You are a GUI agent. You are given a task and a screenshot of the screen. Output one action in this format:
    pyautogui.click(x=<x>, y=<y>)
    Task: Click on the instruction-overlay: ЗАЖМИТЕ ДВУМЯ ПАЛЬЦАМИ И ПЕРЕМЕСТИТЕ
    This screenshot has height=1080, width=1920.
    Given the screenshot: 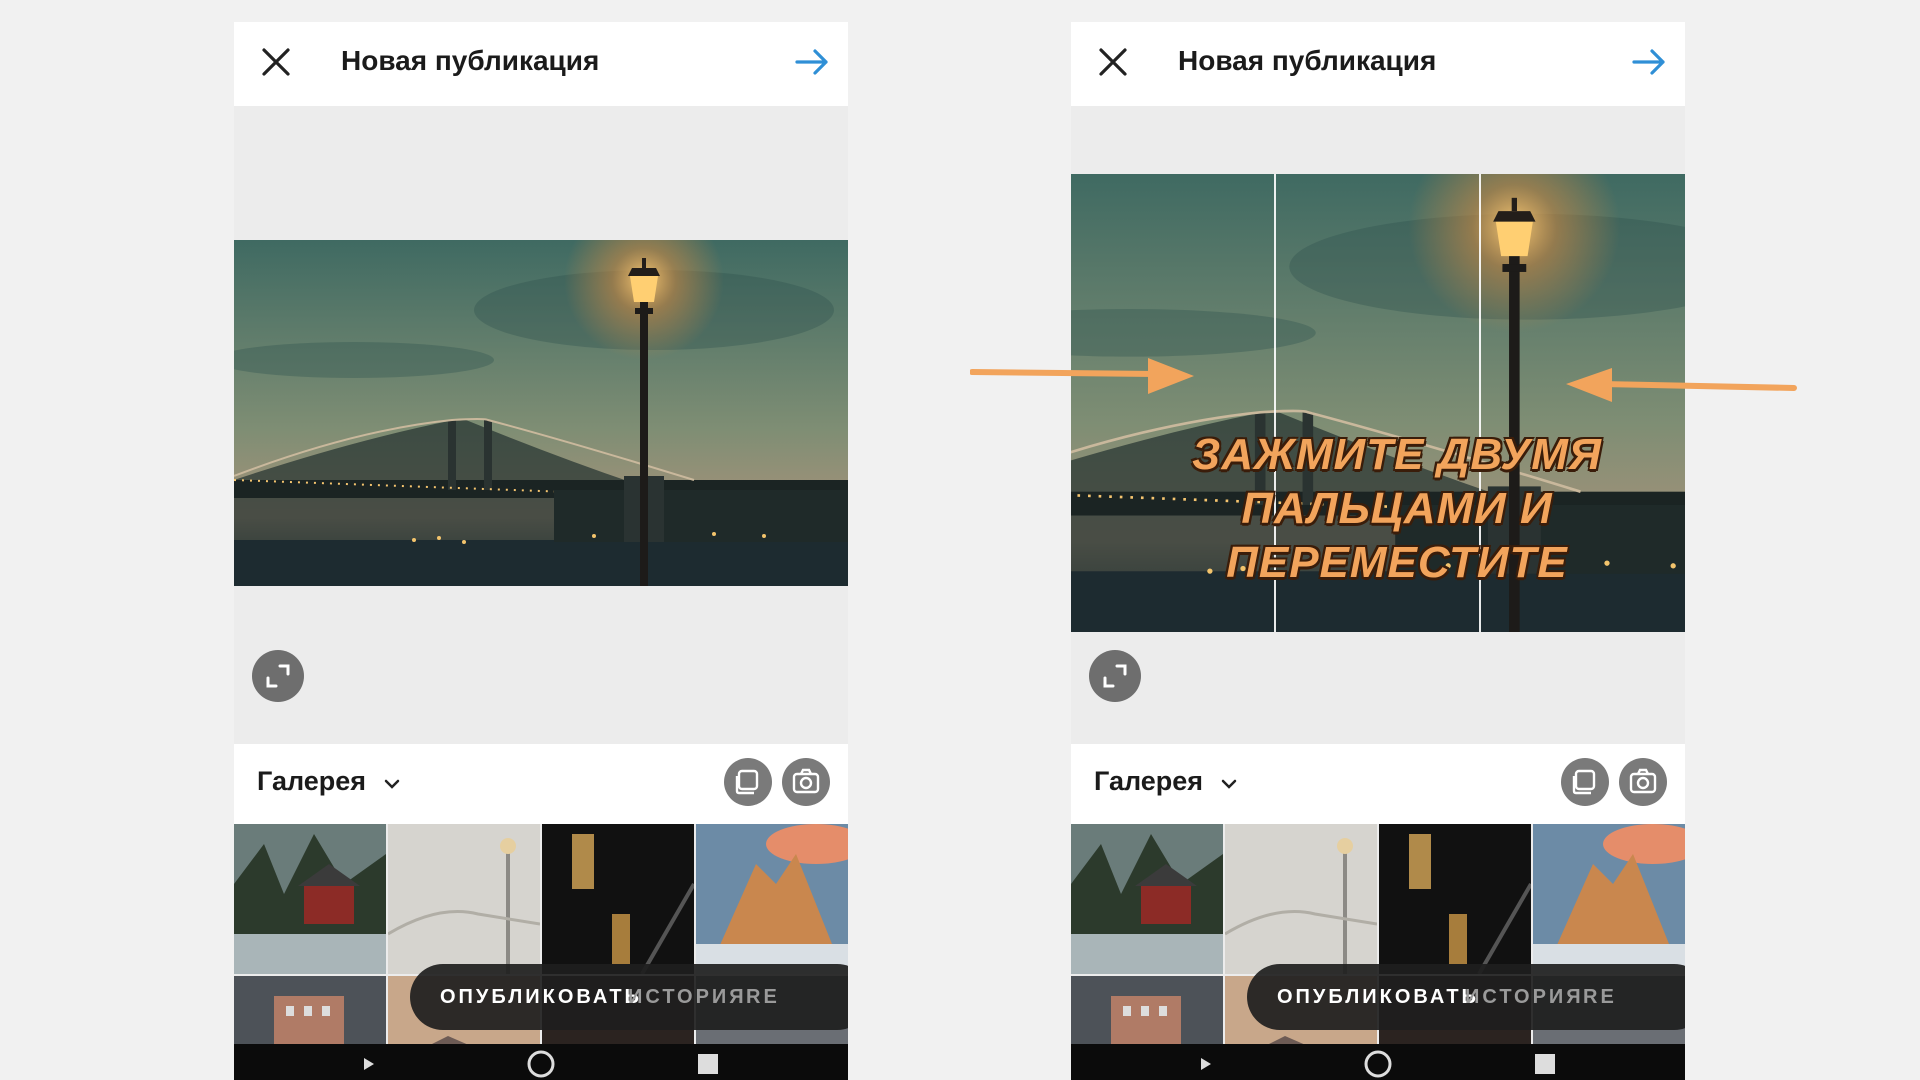 What is the action you would take?
    pyautogui.click(x=1397, y=509)
    